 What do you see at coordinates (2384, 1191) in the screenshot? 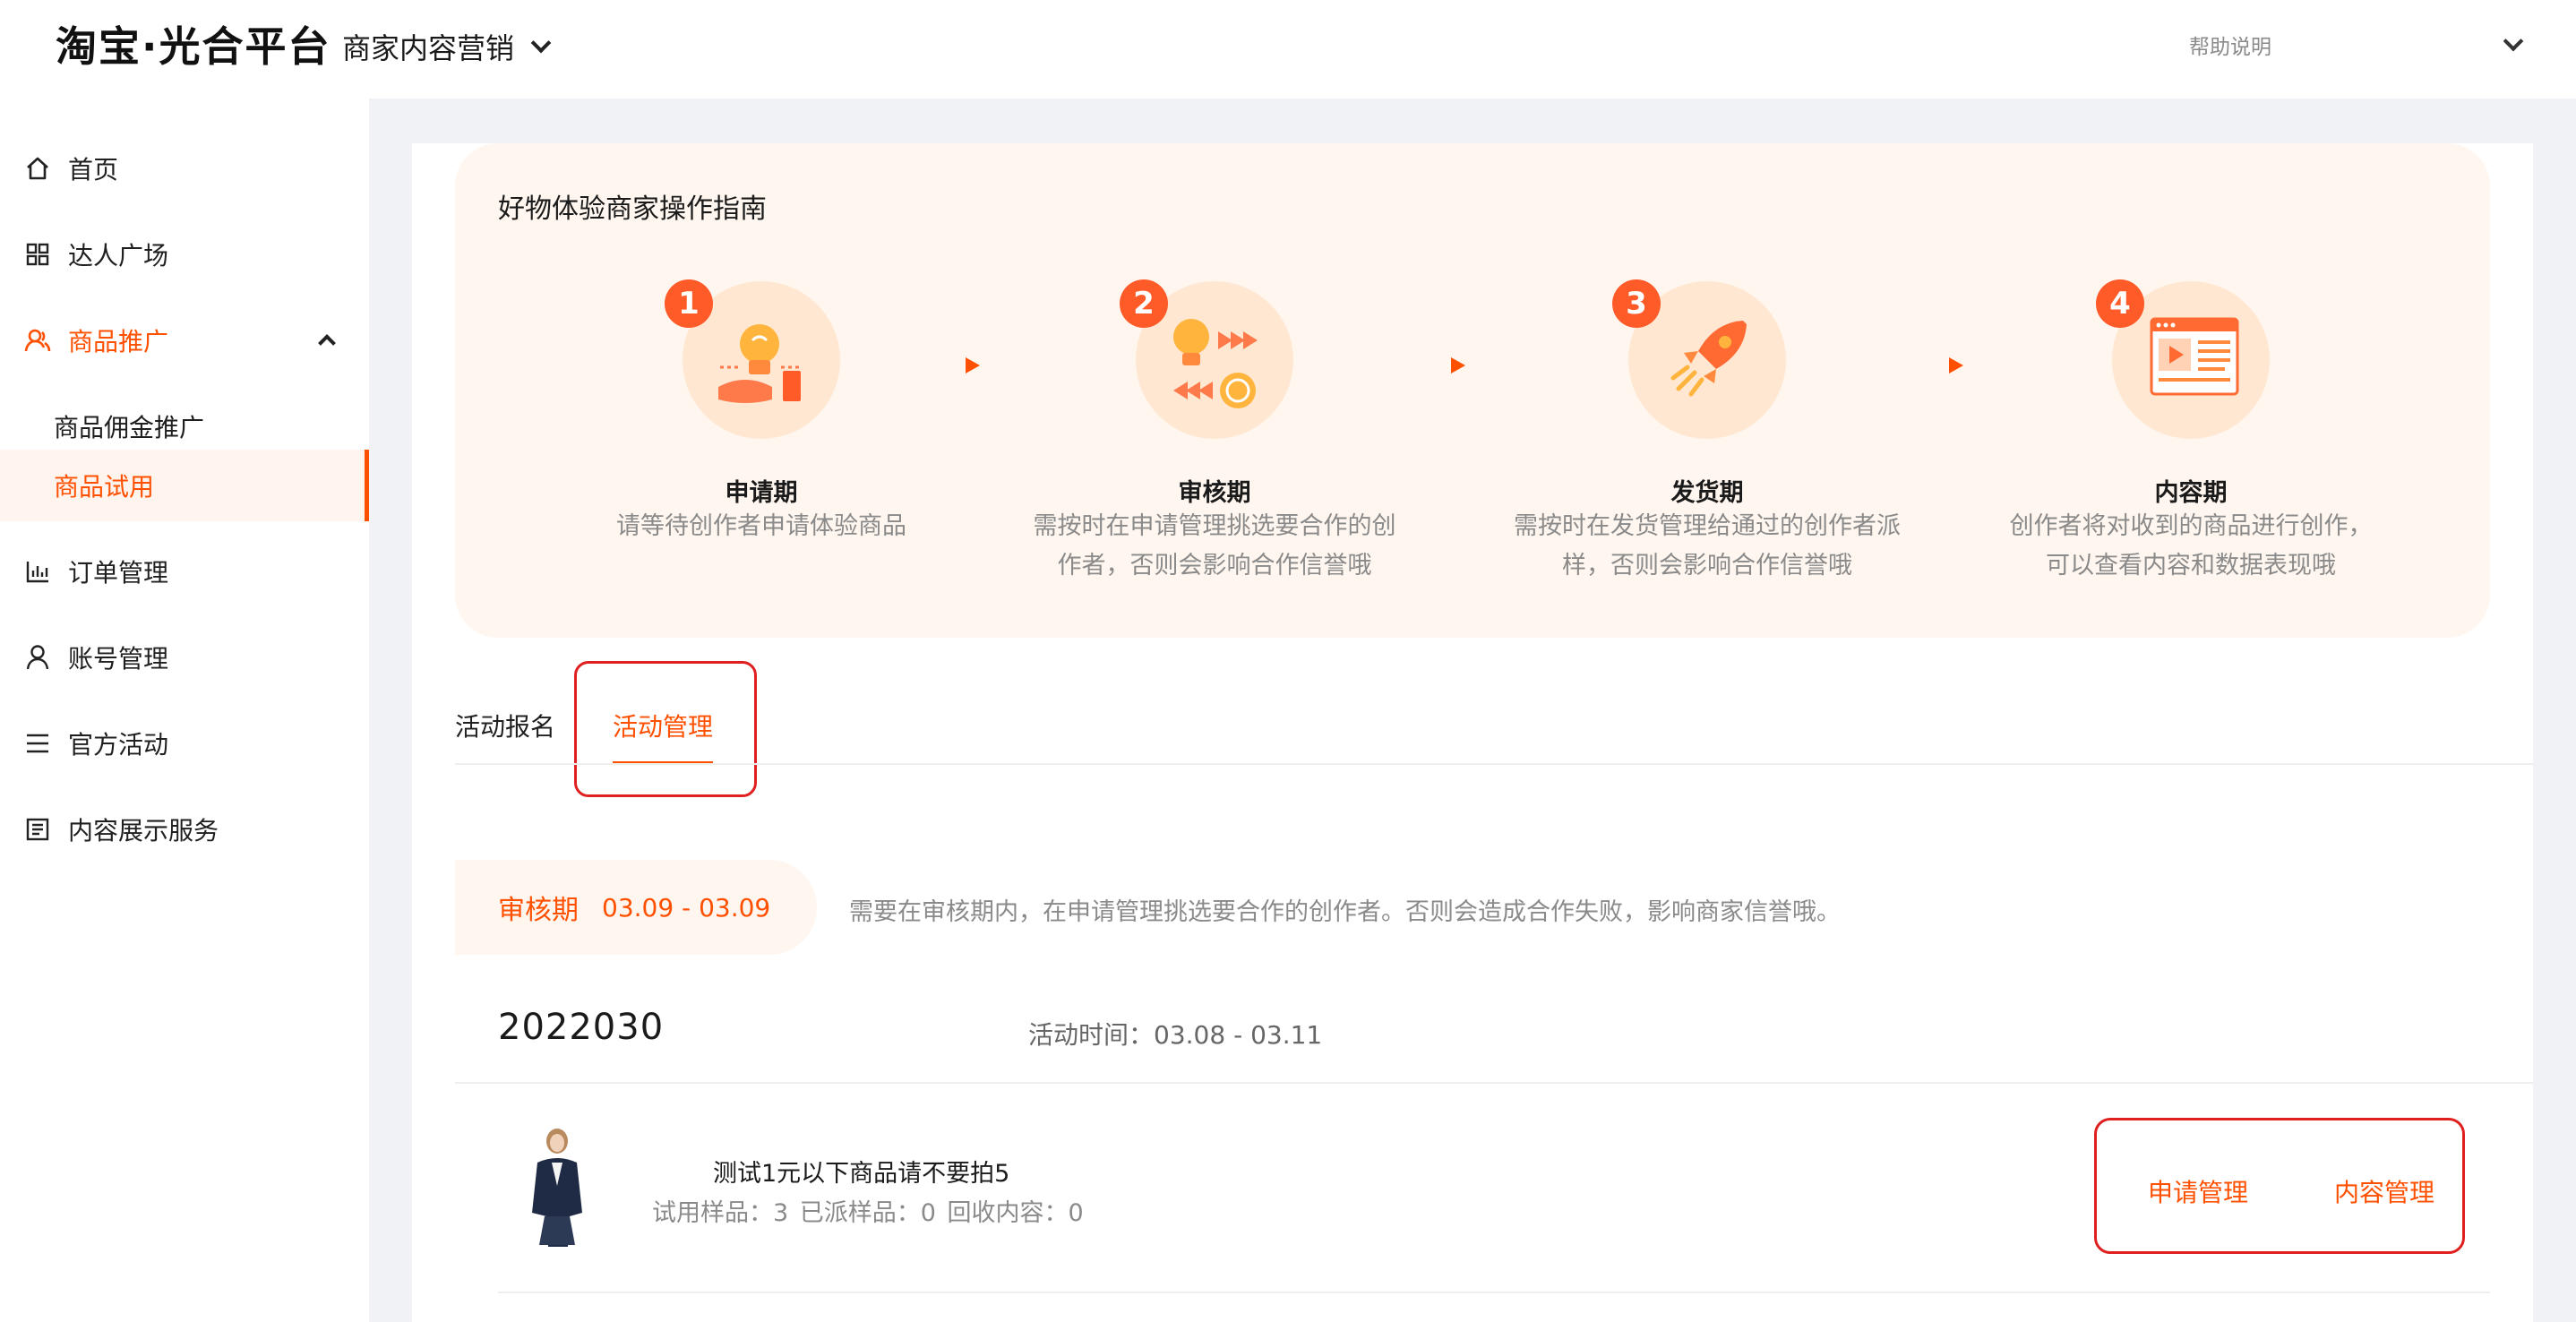
I see `content-management-button: 内容管理` at bounding box center [2384, 1191].